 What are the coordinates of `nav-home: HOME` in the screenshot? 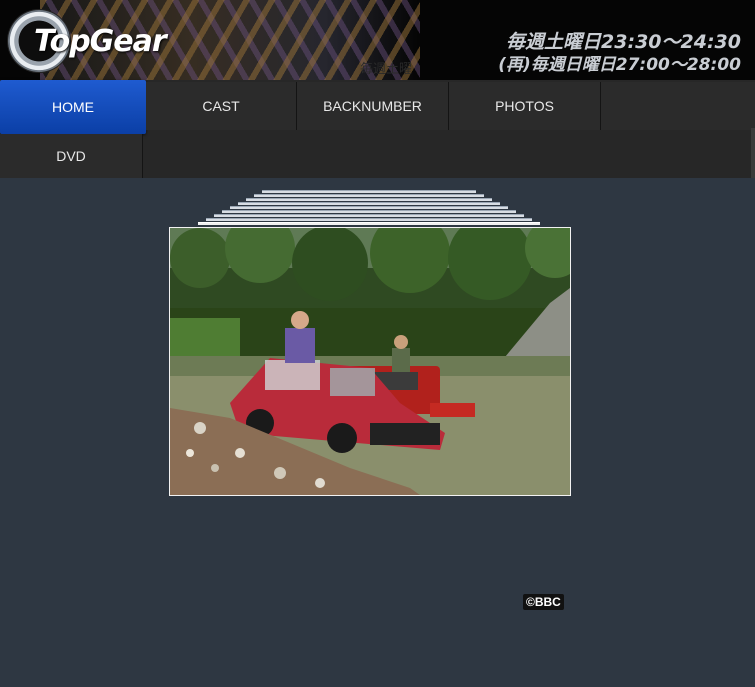 It's located at (73, 107).